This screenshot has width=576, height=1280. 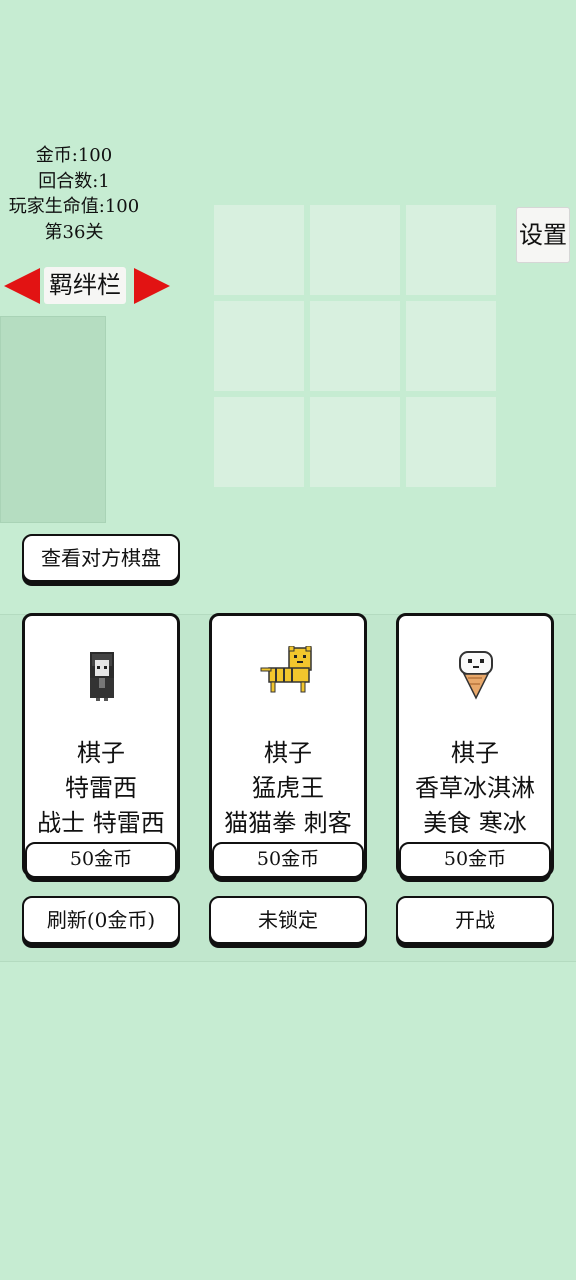 I want to click on next-bond-arrow-icon, so click(x=152, y=286).